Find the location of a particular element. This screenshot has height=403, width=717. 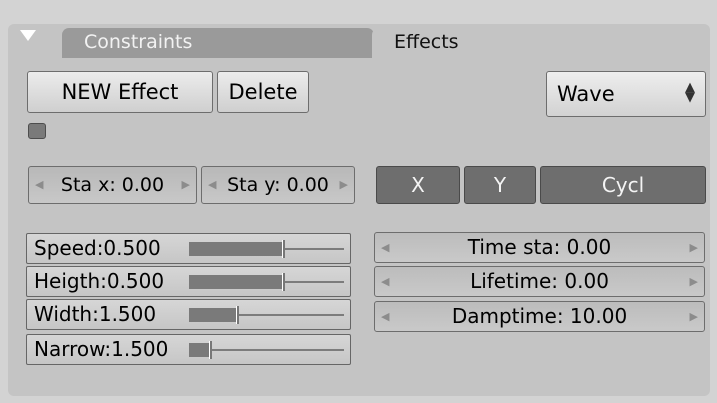

sta-x-field: ◀ Sta x: 0.00 ▶ is located at coordinates (112, 185).